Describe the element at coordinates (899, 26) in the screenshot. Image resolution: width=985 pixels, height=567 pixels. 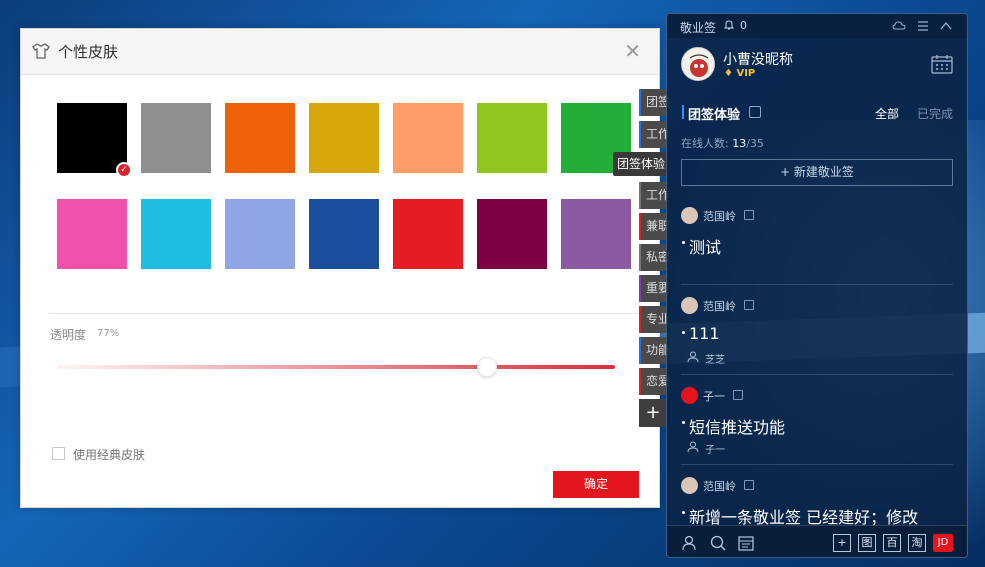
I see `cloud-sync-icon` at that location.